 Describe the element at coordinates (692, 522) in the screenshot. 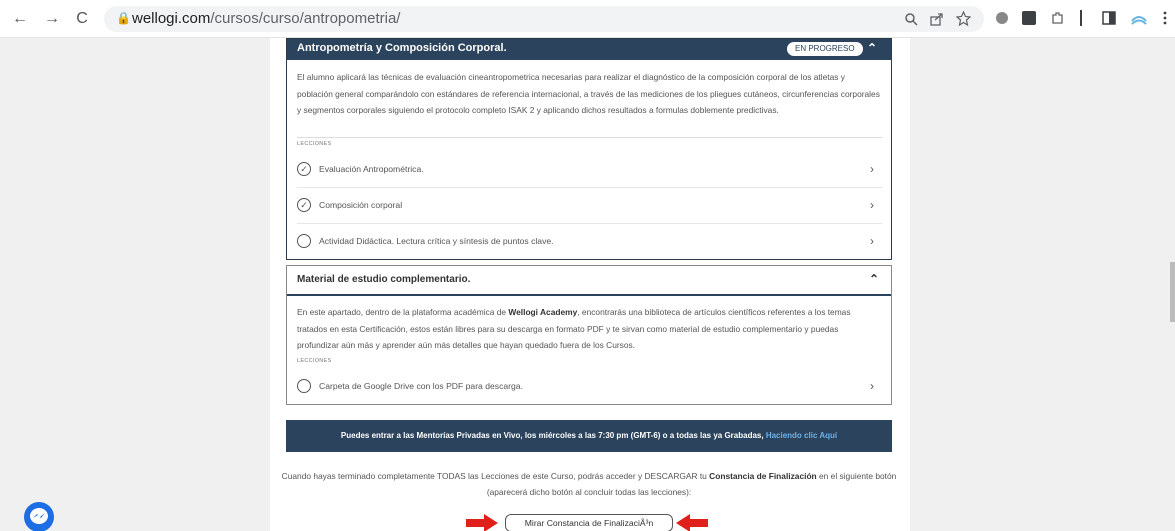

I see `red-arrow-left-icon` at that location.